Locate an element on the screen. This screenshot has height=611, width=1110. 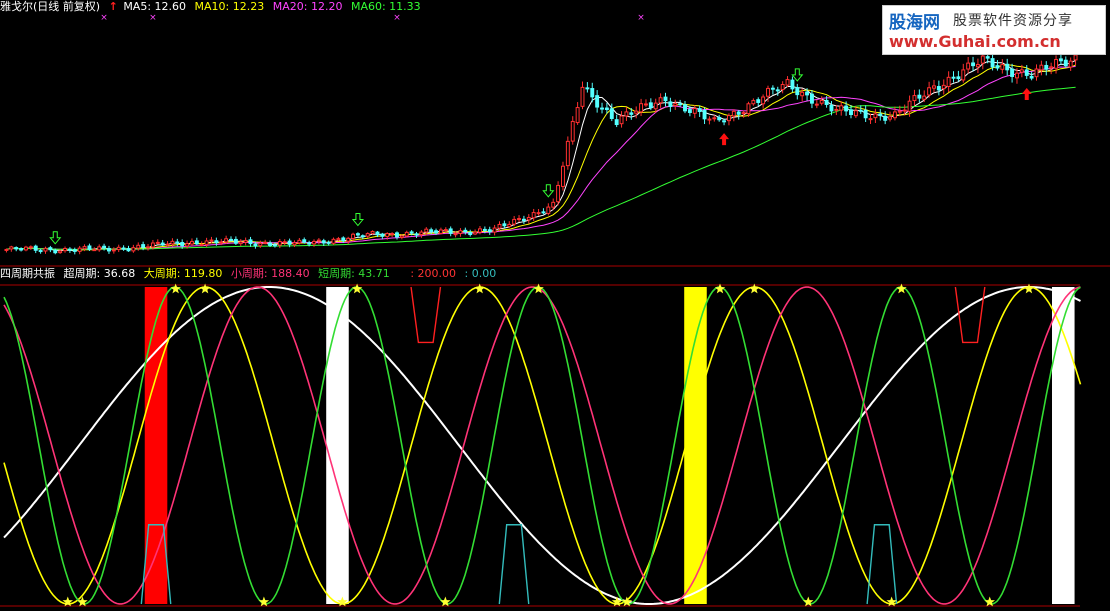
resonance-bar is located at coordinates (156, 445).